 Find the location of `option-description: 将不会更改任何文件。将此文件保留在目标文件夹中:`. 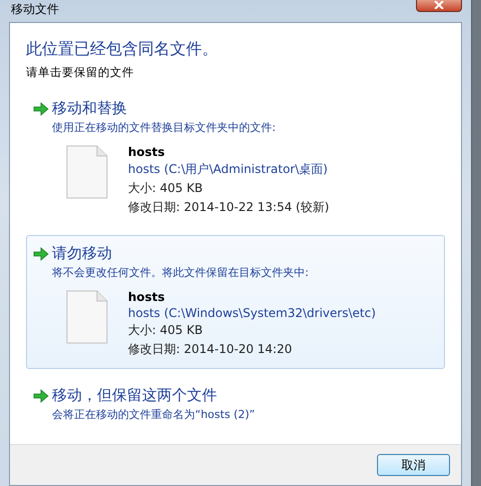

option-description: 将不会更改任何文件。将此文件保留在目标文件夹中: is located at coordinates (181, 272).